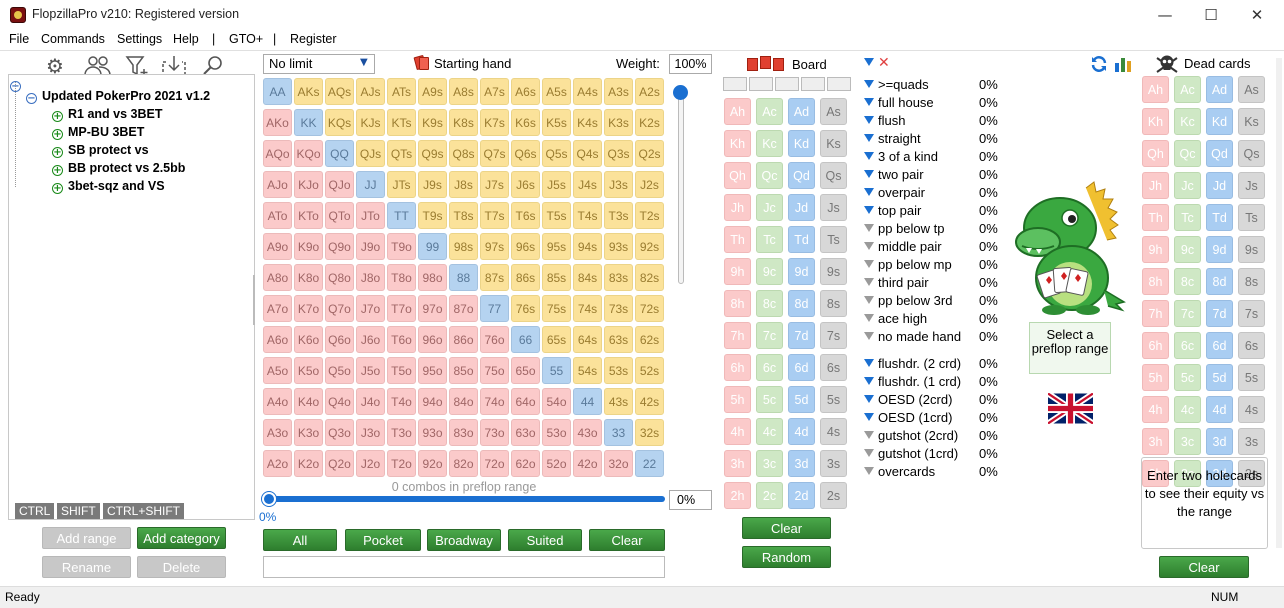  Describe the element at coordinates (896, 282) in the screenshot. I see `hand-category: third pair` at that location.